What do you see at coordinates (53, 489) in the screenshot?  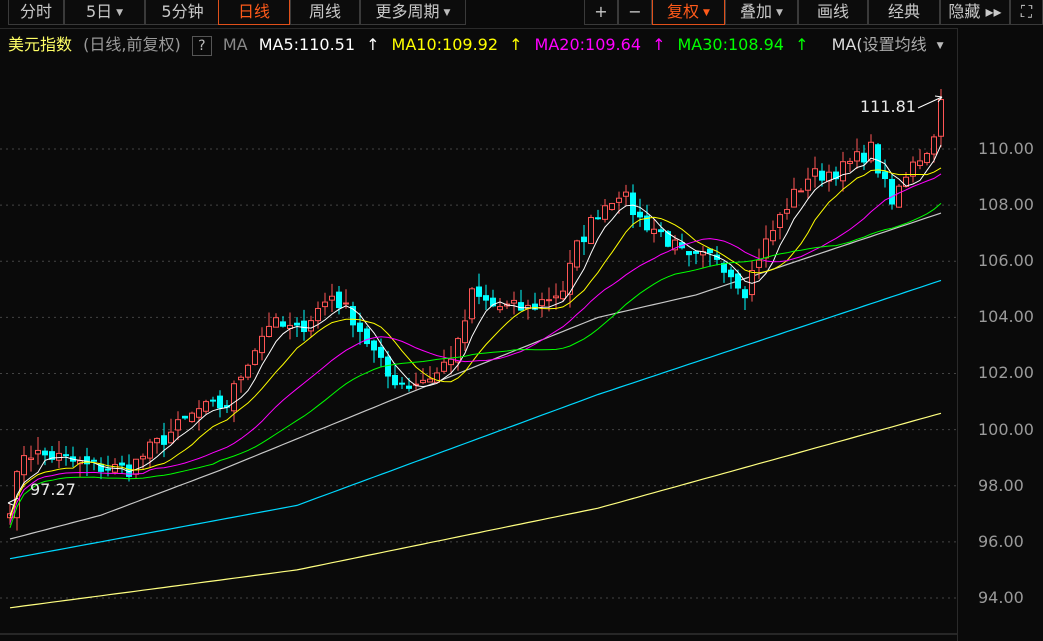 I see `low-price-marker: 97.27` at bounding box center [53, 489].